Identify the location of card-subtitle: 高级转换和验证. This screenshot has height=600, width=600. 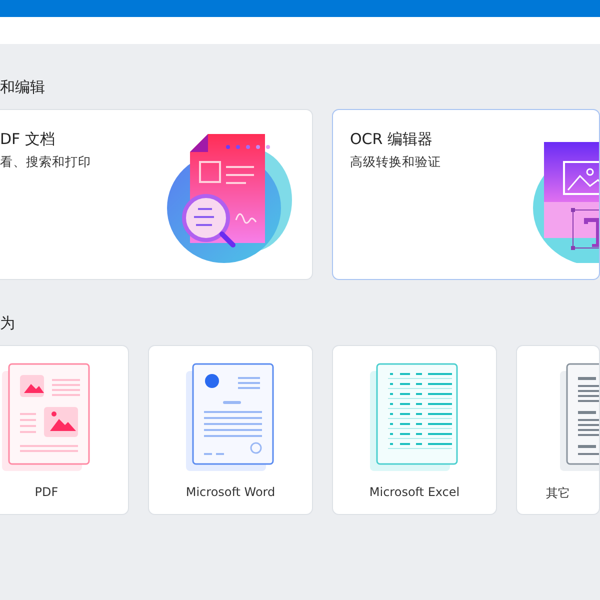
(395, 162).